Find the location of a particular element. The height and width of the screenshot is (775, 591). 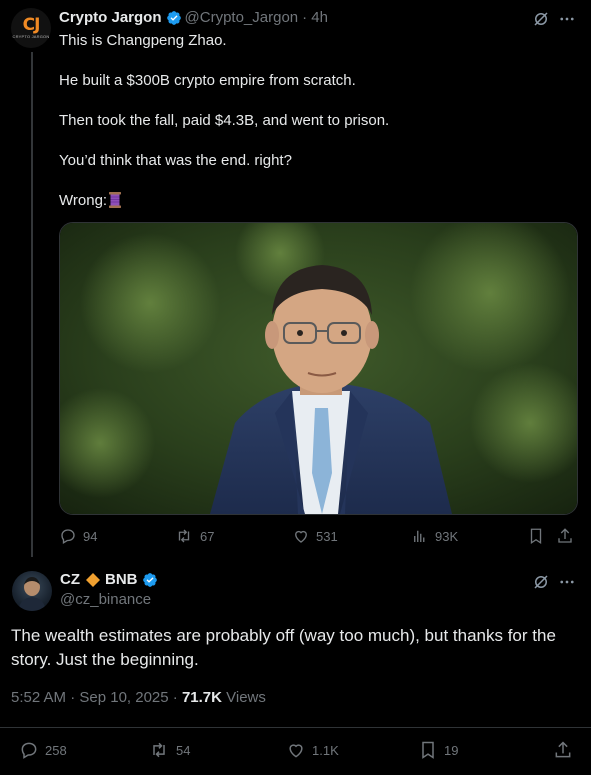

like-button: 1.1K is located at coordinates (312, 750).